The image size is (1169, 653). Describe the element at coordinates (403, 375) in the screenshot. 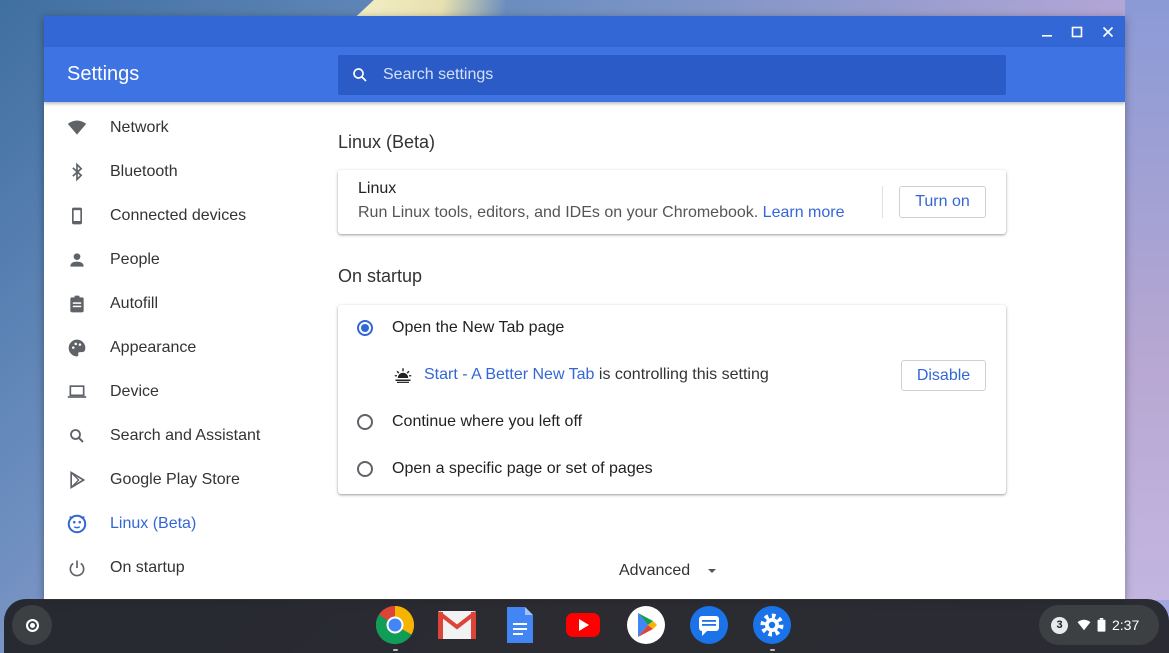

I see `sunrise-icon` at that location.